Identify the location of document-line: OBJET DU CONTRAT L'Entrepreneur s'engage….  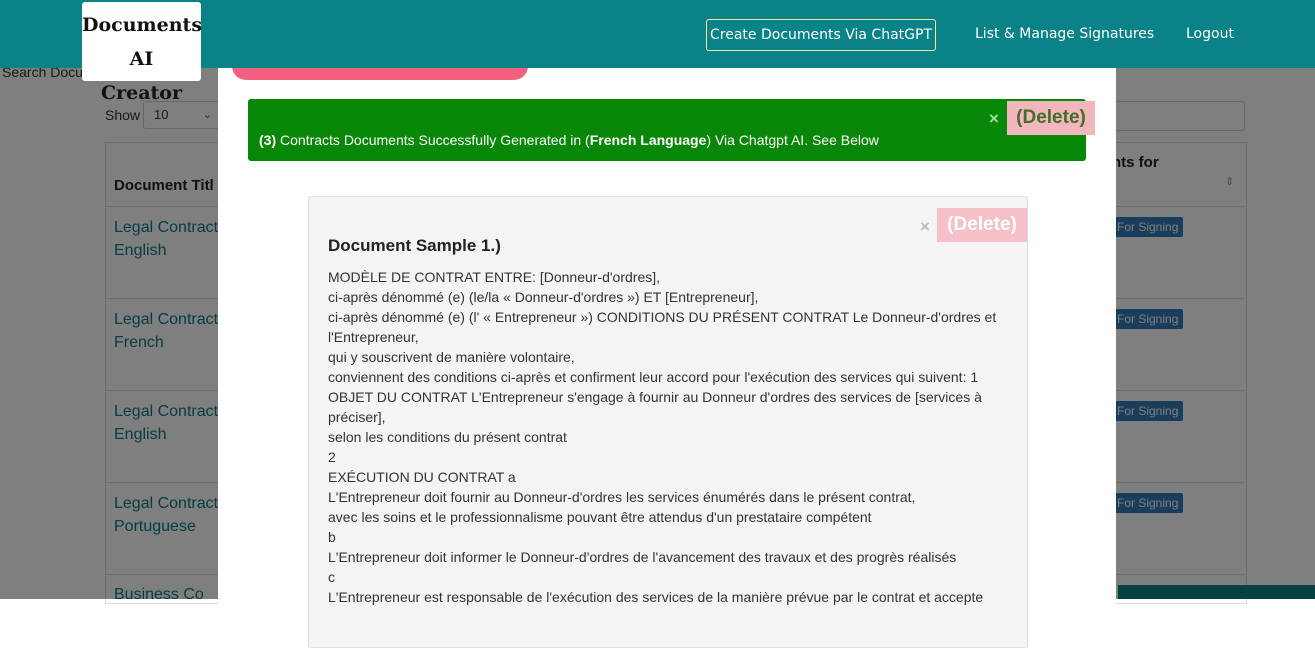
(655, 407).